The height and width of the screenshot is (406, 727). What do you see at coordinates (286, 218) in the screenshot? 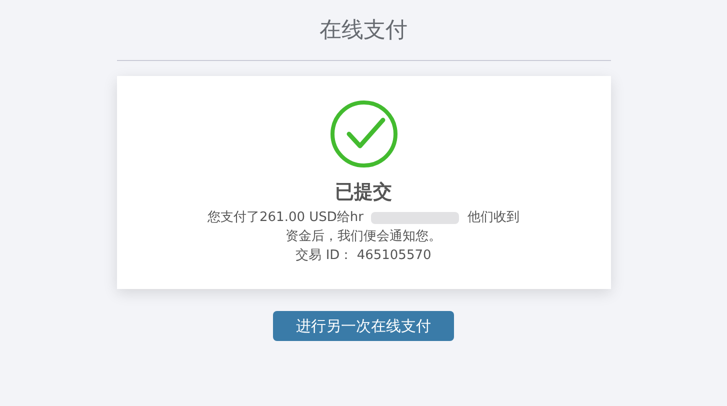
I see `message-text: 您支付了261.00 USD给hr` at bounding box center [286, 218].